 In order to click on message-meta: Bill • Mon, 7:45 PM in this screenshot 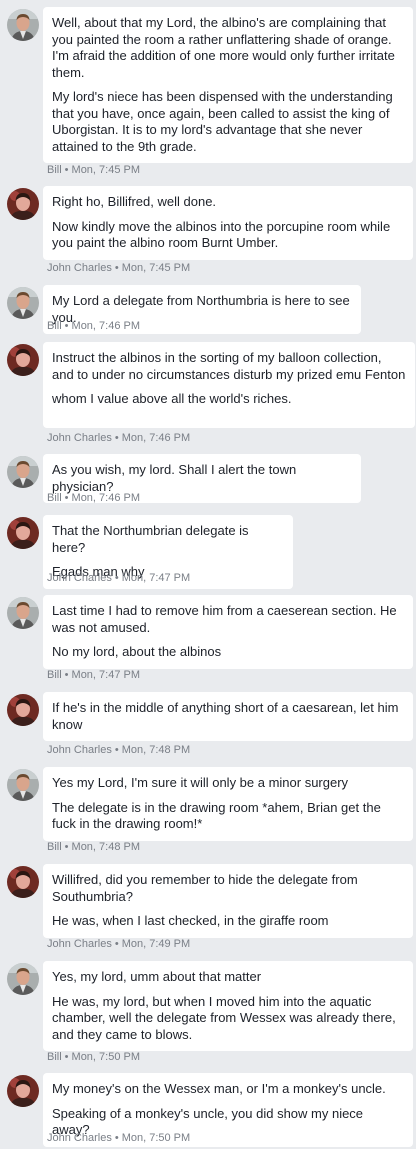, I will do `click(93, 170)`.